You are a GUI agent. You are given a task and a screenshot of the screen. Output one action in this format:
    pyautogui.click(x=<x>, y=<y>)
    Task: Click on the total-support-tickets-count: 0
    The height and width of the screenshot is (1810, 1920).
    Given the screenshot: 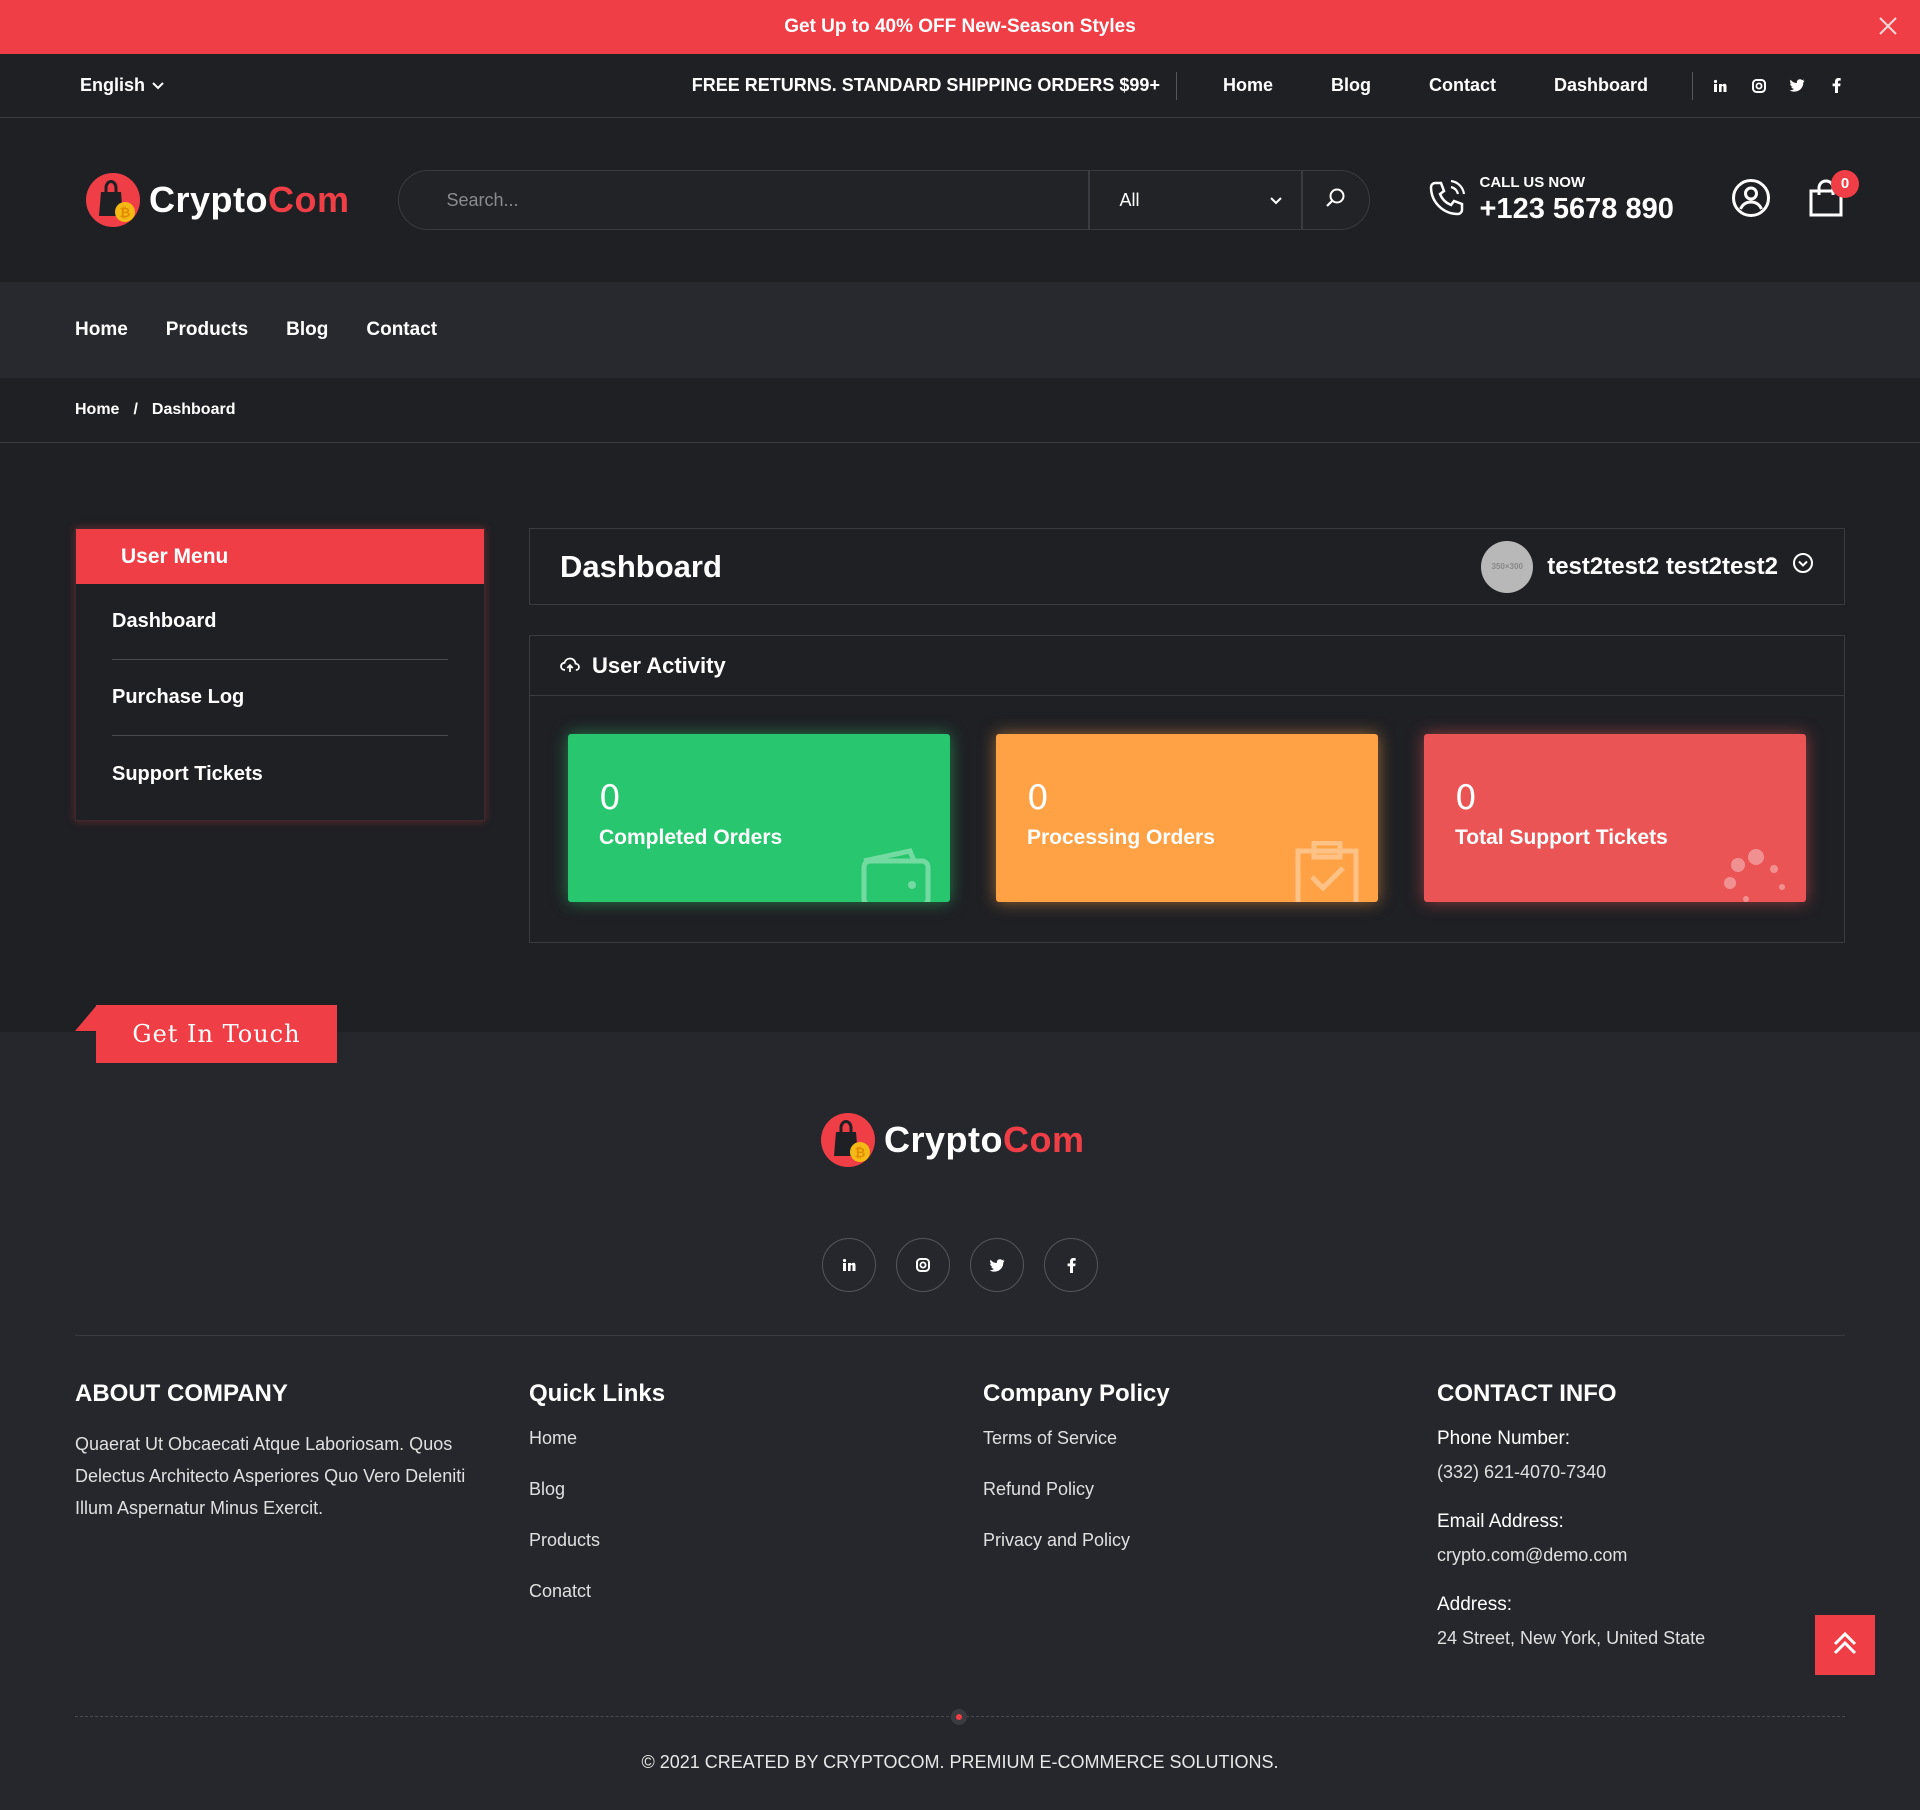 What is the action you would take?
    pyautogui.click(x=1466, y=798)
    